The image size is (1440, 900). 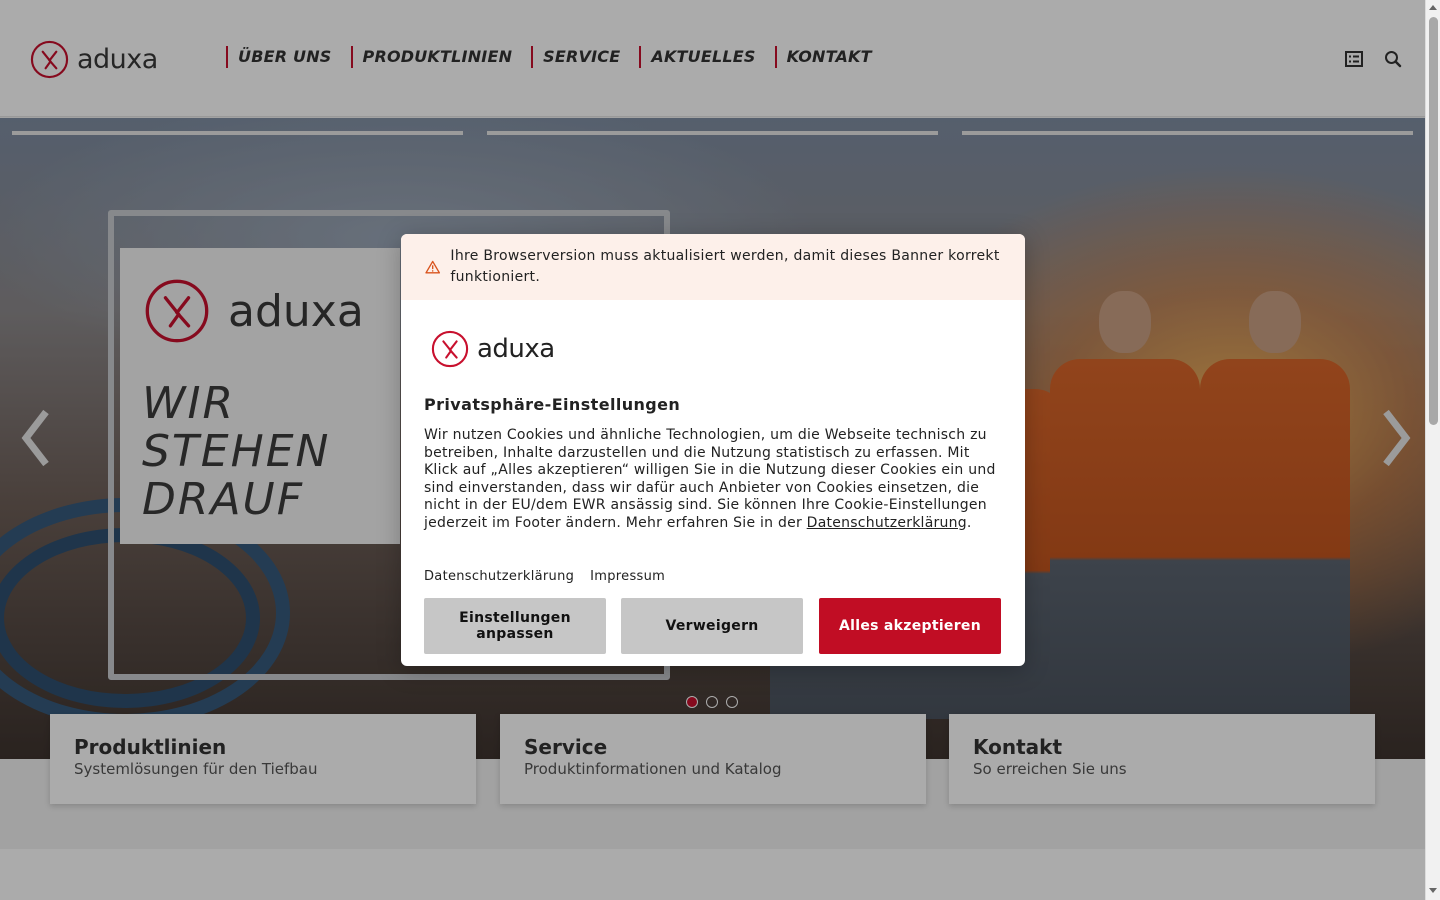 I want to click on settings-button: Einstellungen anpassen, so click(x=515, y=626).